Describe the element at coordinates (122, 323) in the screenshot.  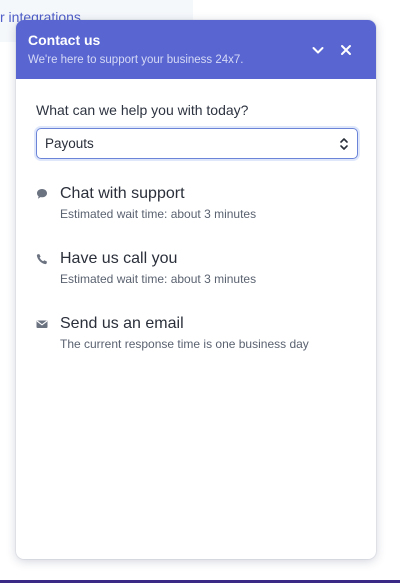
I see `option-title: Send us an email` at that location.